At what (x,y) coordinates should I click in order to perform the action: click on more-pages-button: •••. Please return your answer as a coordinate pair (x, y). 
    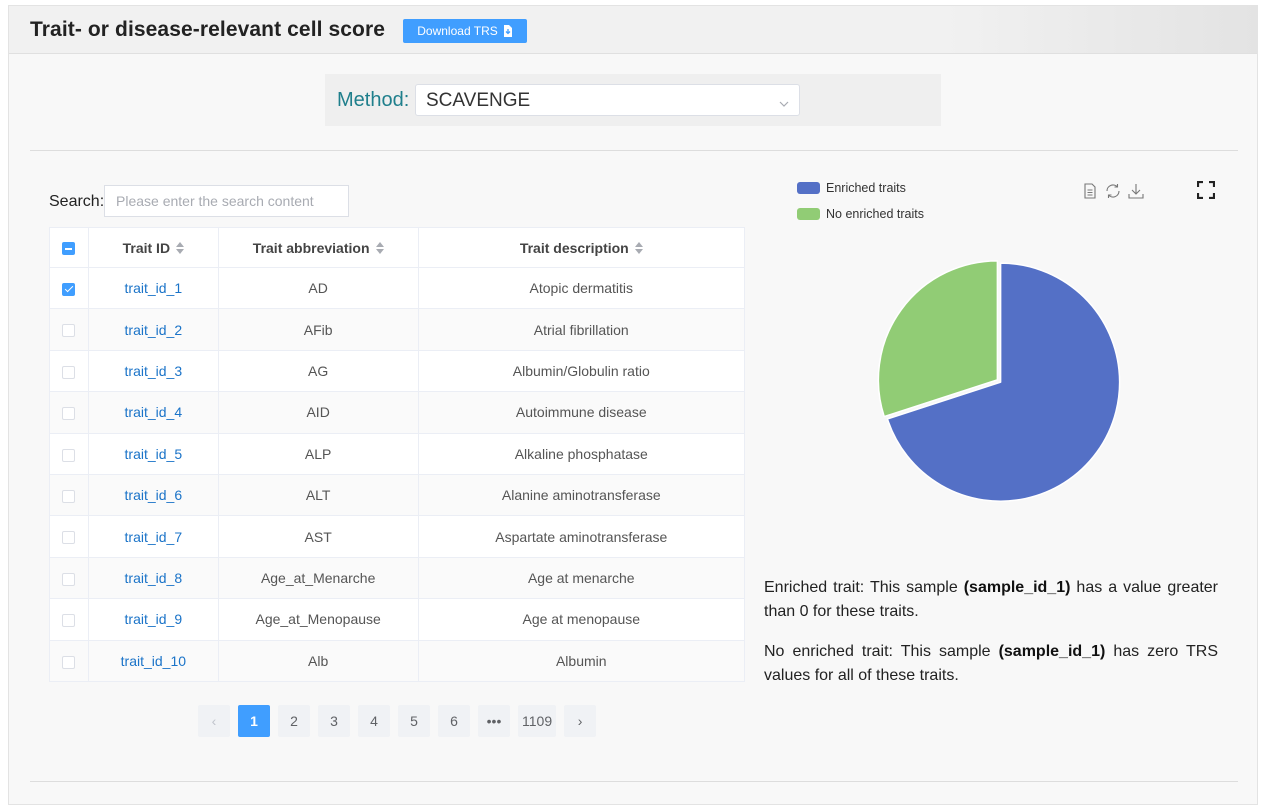
    Looking at the image, I should click on (494, 721).